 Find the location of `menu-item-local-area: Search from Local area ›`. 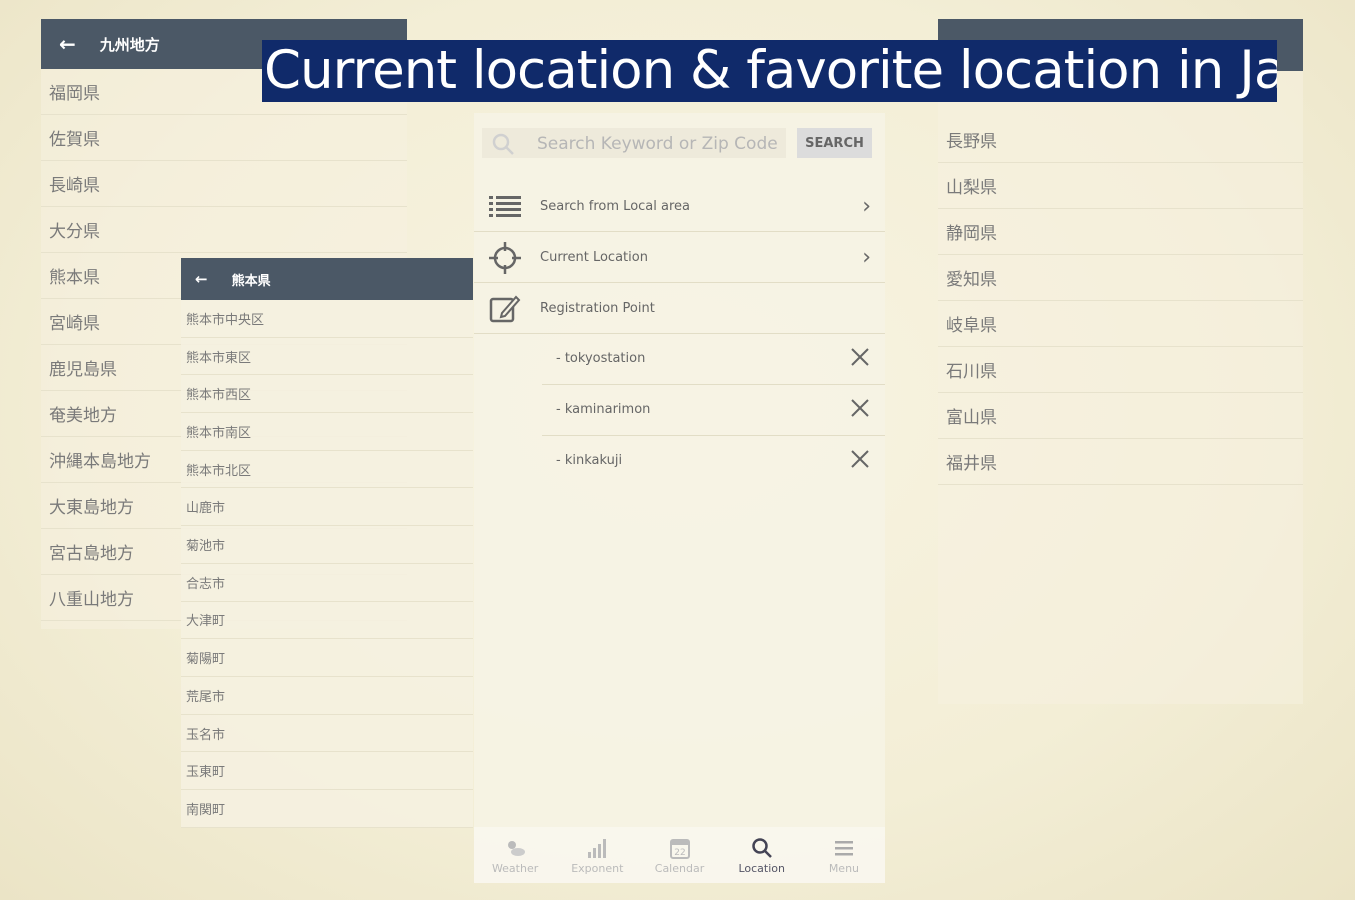

menu-item-local-area: Search from Local area › is located at coordinates (679, 206).